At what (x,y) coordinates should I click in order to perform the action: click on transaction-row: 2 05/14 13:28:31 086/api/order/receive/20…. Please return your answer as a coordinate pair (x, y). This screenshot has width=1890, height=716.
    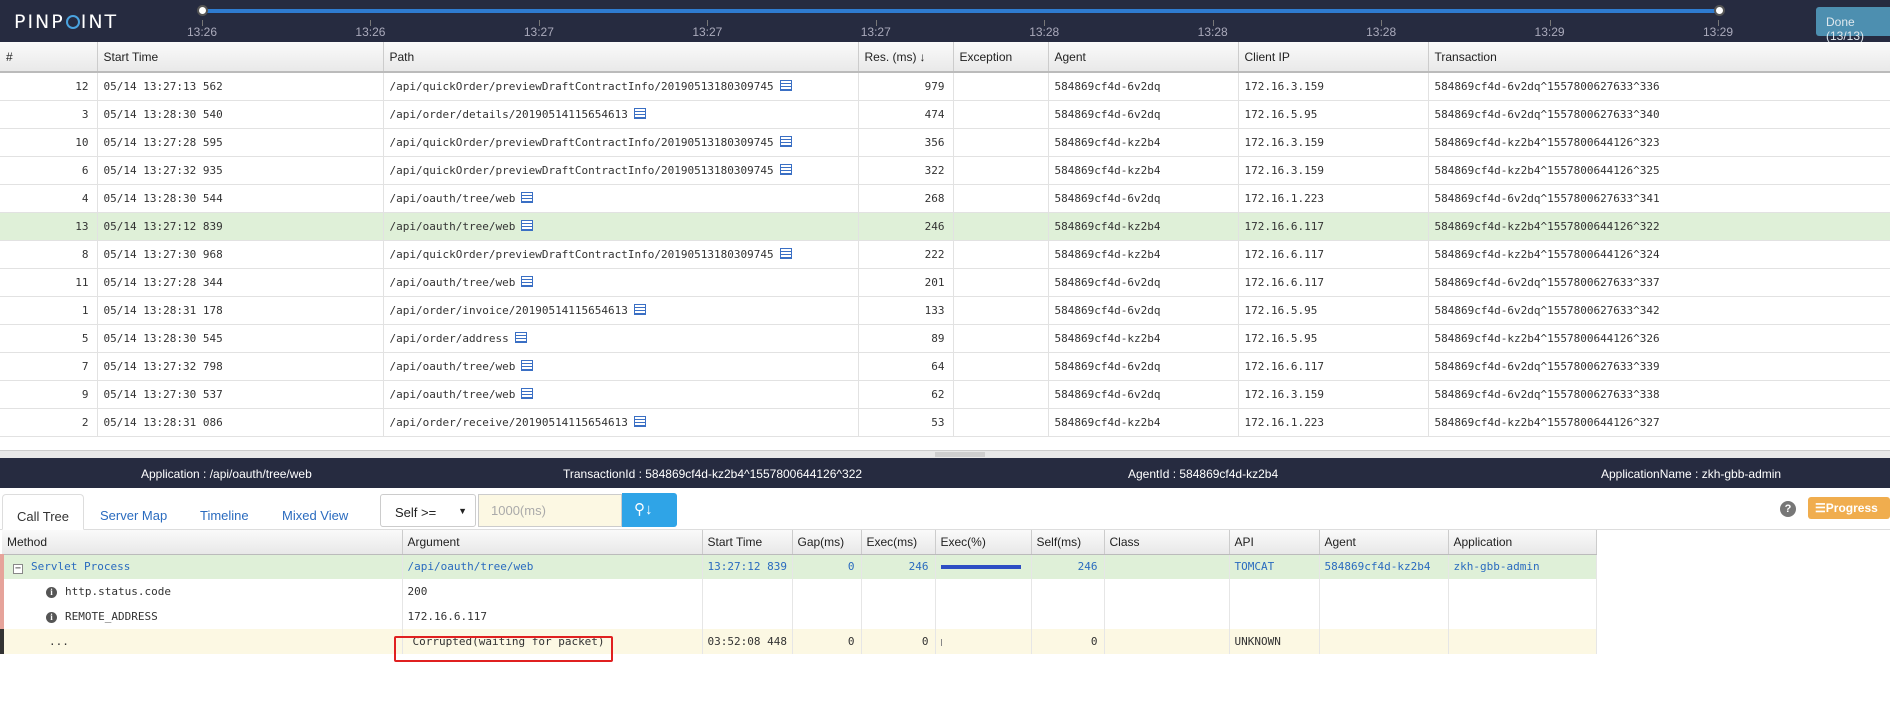
    Looking at the image, I should click on (945, 422).